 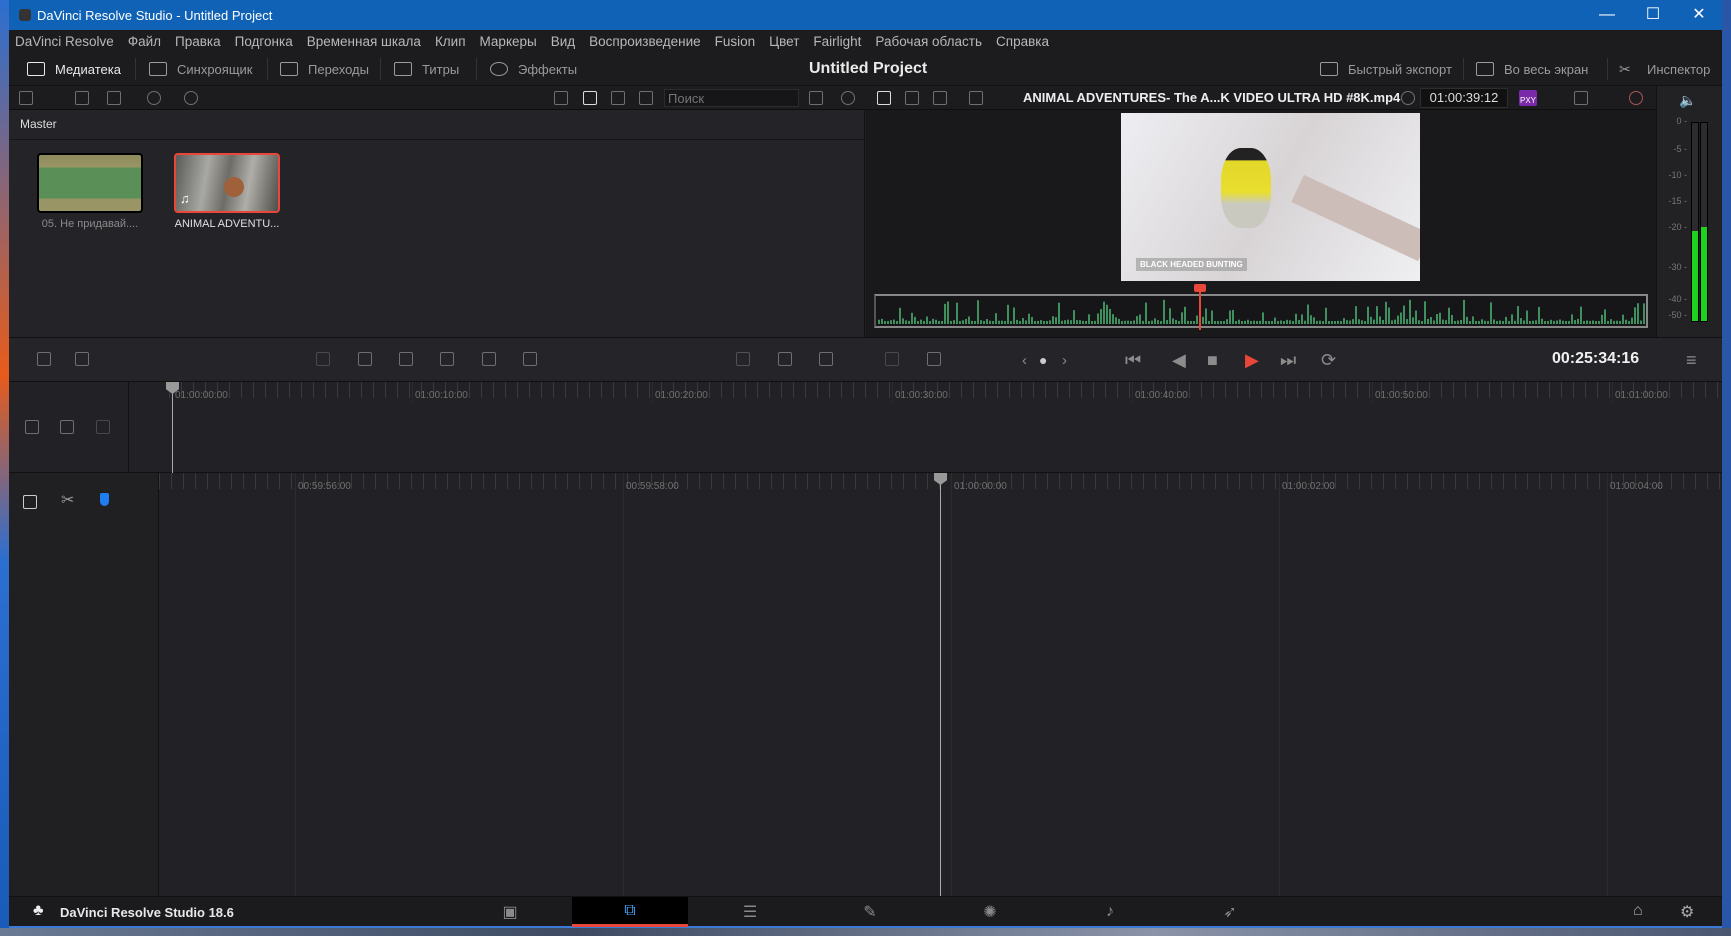 I want to click on relink-icon, so click(x=154, y=98).